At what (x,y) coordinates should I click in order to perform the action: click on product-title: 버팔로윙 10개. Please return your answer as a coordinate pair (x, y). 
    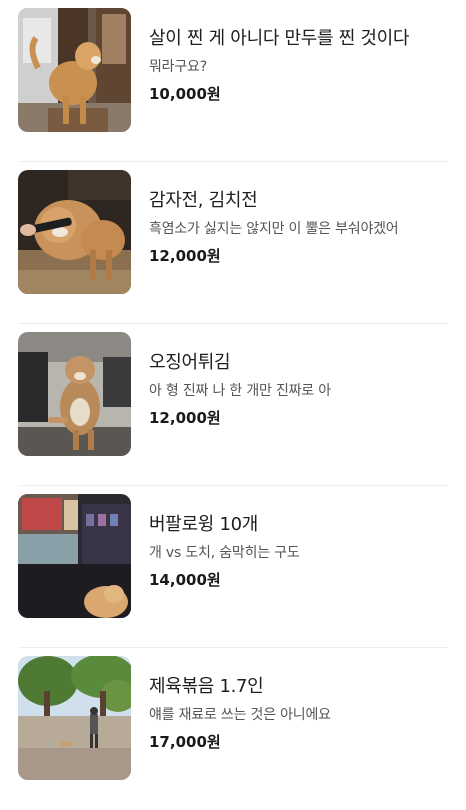
    Looking at the image, I should click on (204, 524).